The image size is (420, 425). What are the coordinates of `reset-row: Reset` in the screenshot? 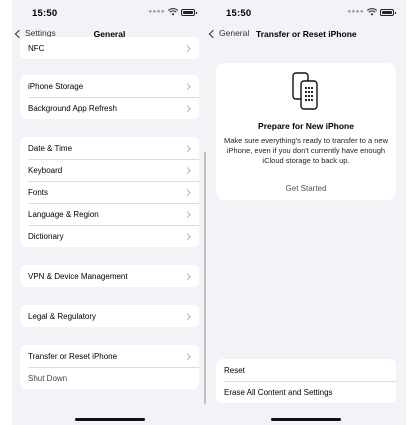 It's located at (306, 370).